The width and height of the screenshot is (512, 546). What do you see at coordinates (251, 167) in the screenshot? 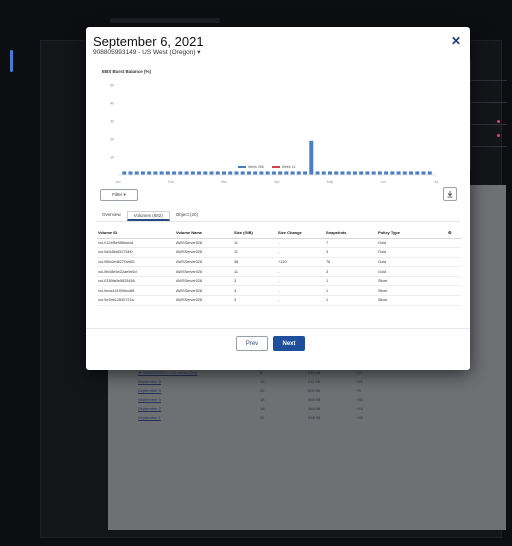
I see `legend-item: Week 256` at bounding box center [251, 167].